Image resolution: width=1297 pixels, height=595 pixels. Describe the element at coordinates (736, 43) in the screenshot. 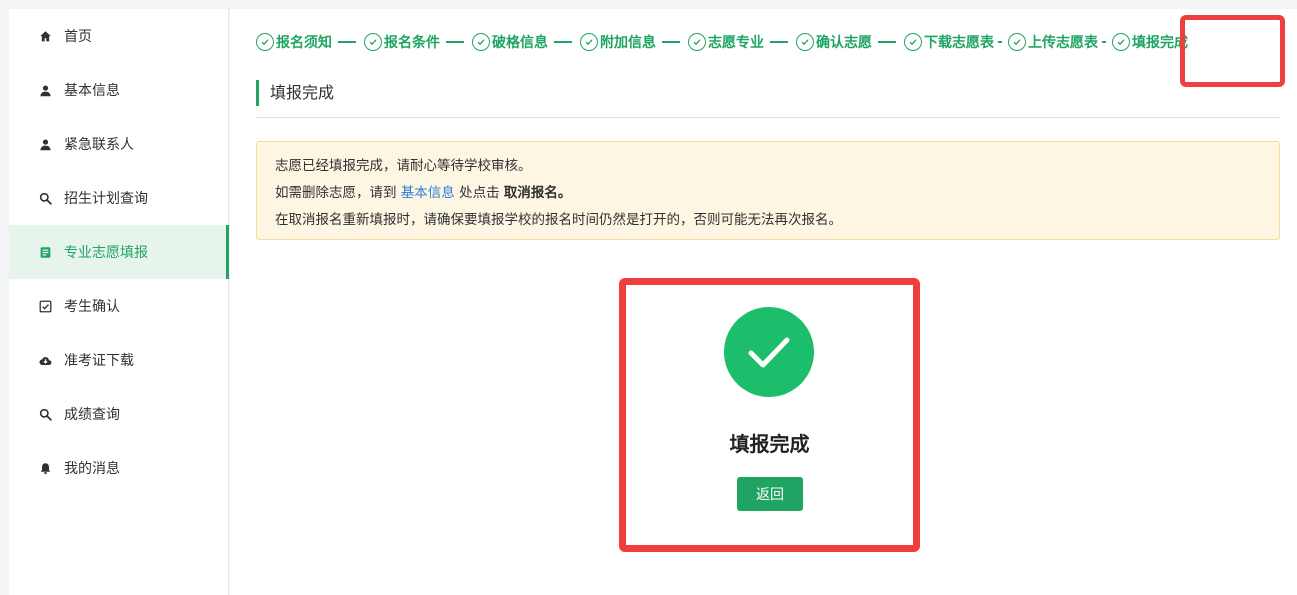

I see `step-label: 志愿专业` at that location.